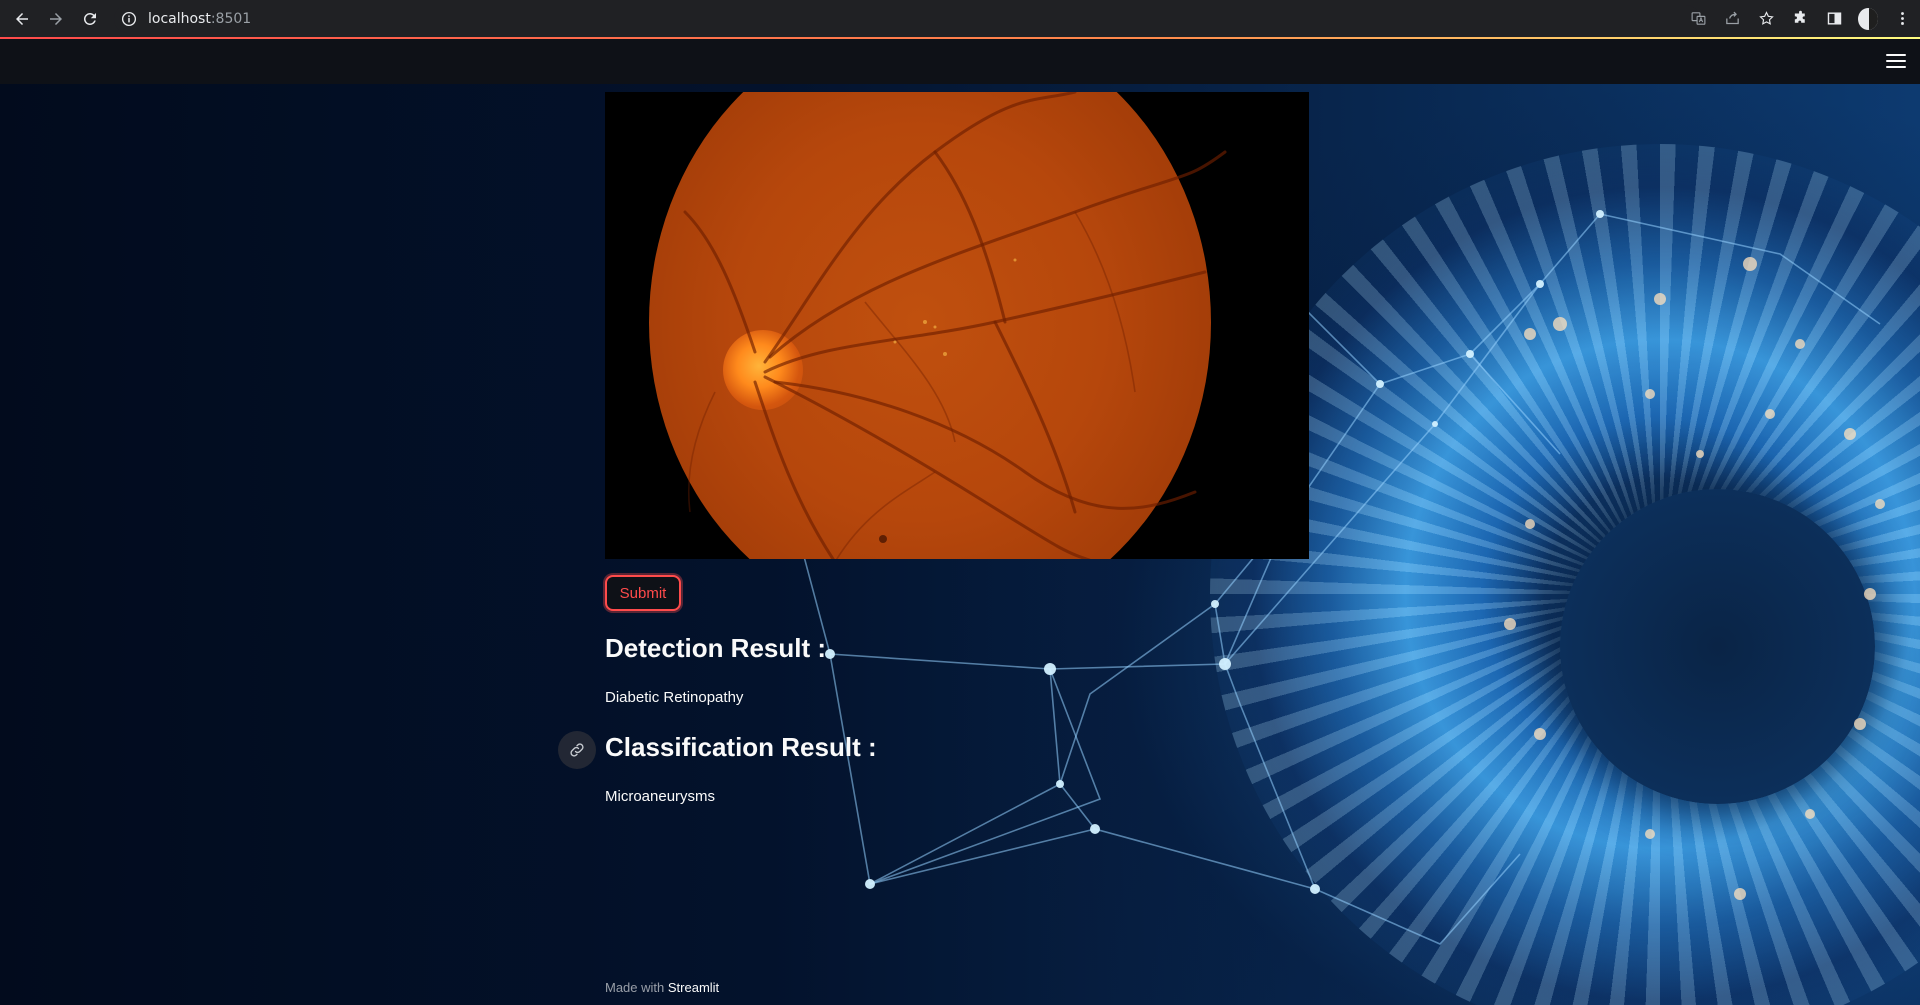 Image resolution: width=1920 pixels, height=1005 pixels. Describe the element at coordinates (179, 18) in the screenshot. I see `url-host: localhost` at that location.